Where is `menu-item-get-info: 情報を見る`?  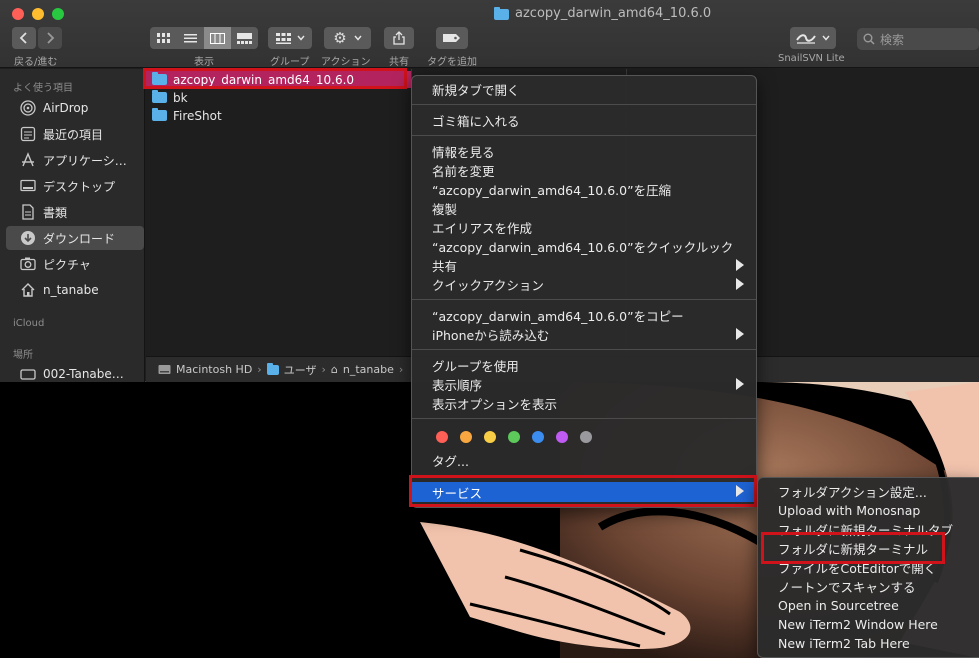 menu-item-get-info: 情報を見る is located at coordinates (584, 151).